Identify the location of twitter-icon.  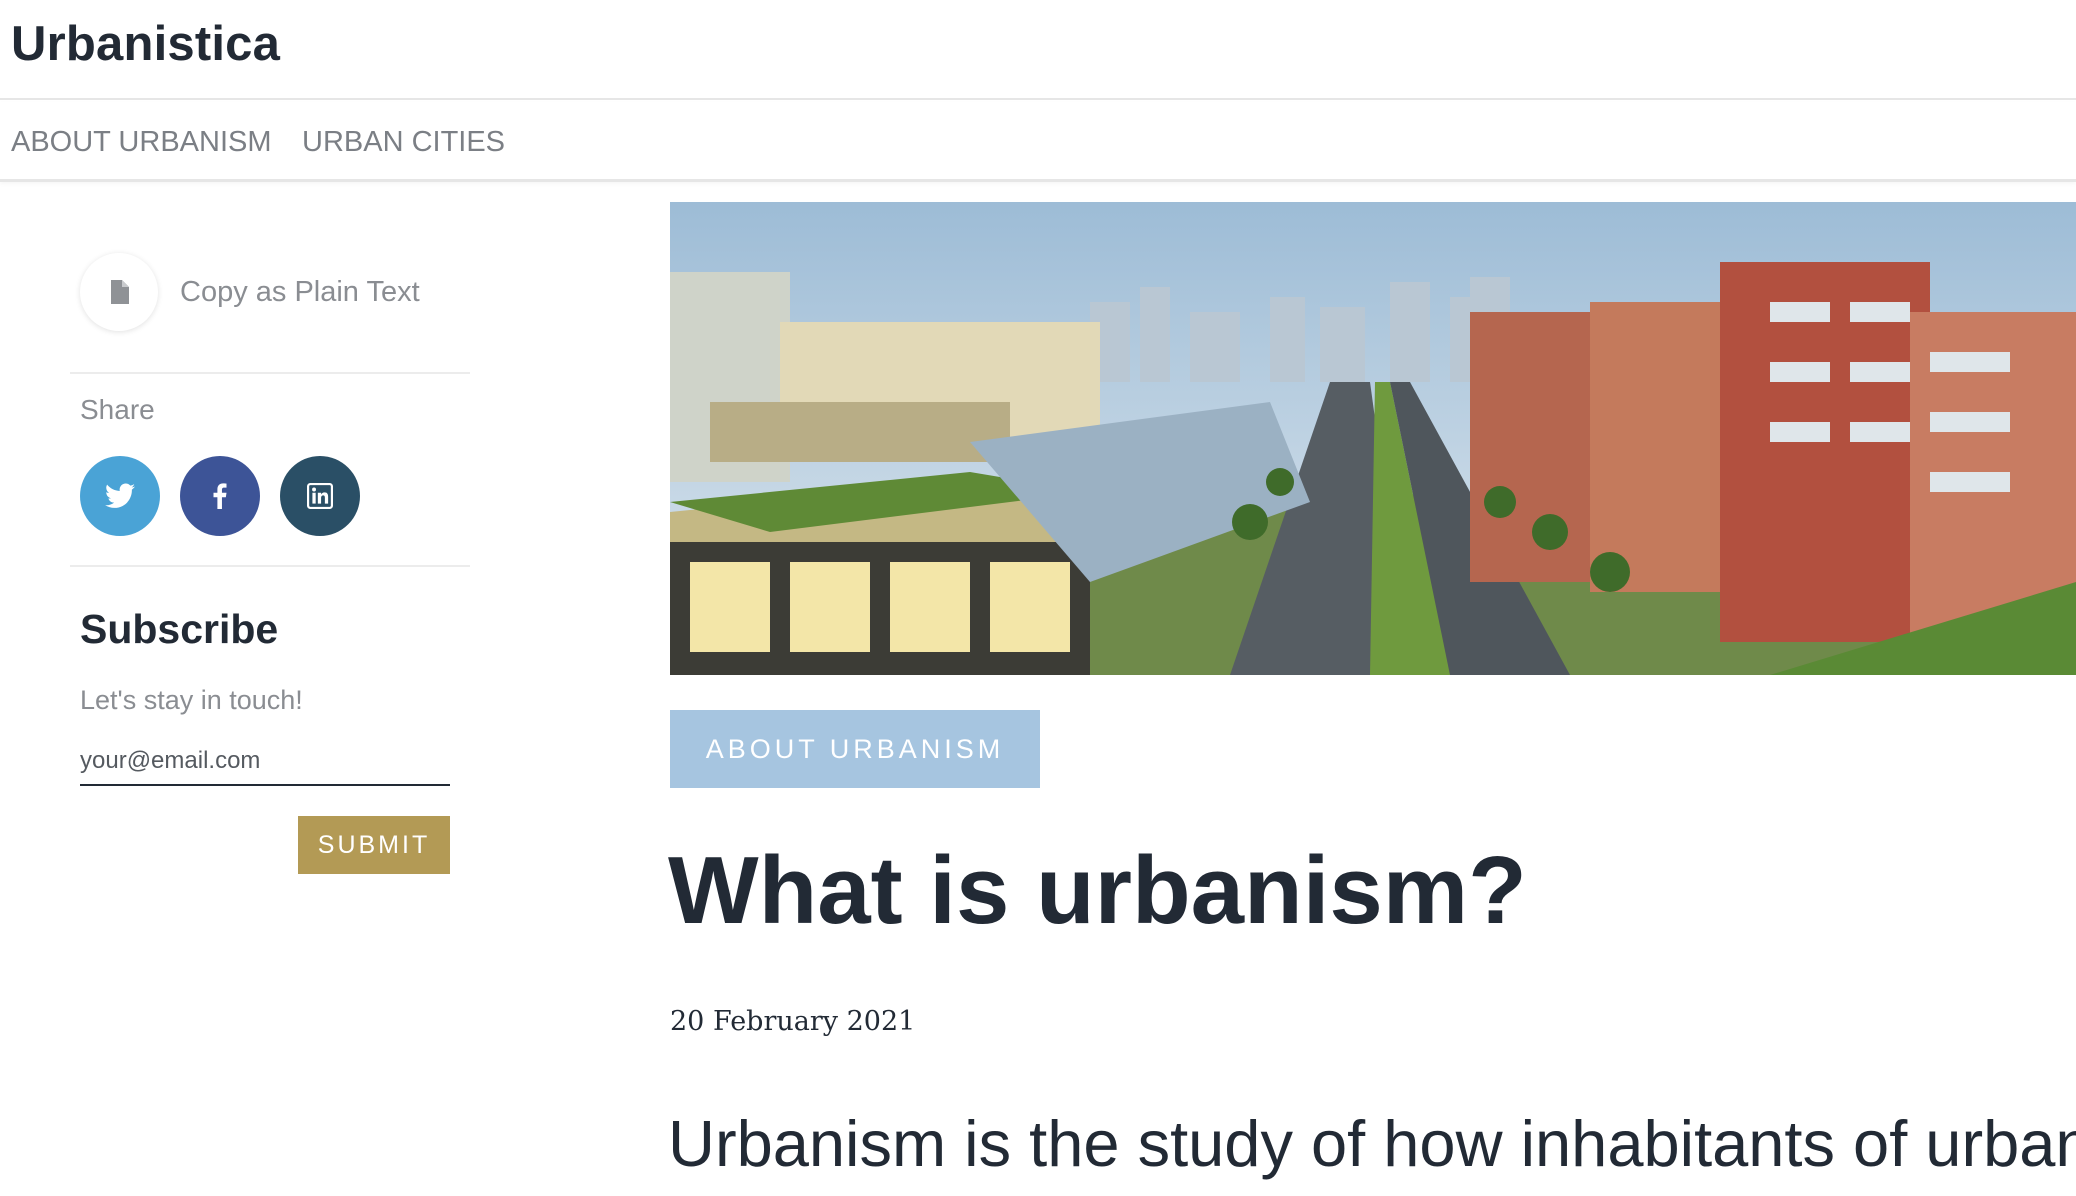
(120, 495).